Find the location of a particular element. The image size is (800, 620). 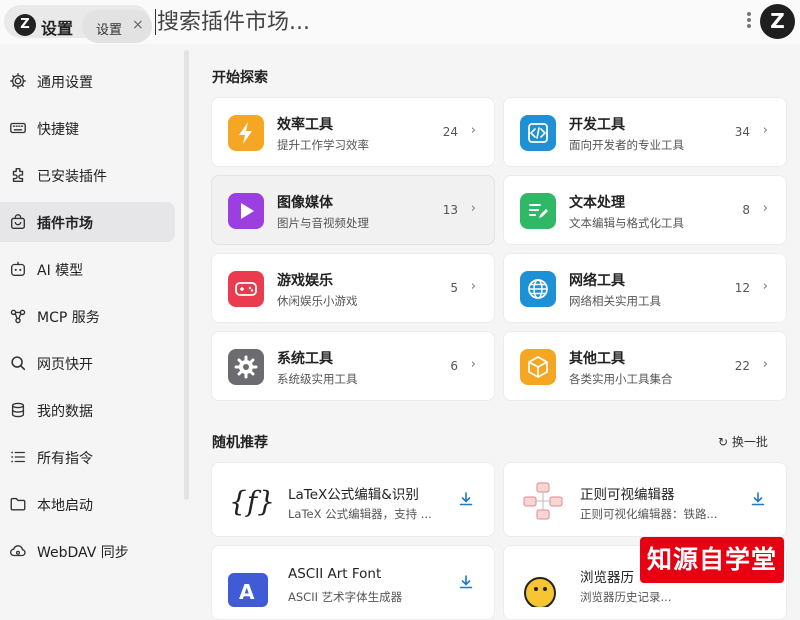

sub-tab-label: 设置 is located at coordinates (109, 30).